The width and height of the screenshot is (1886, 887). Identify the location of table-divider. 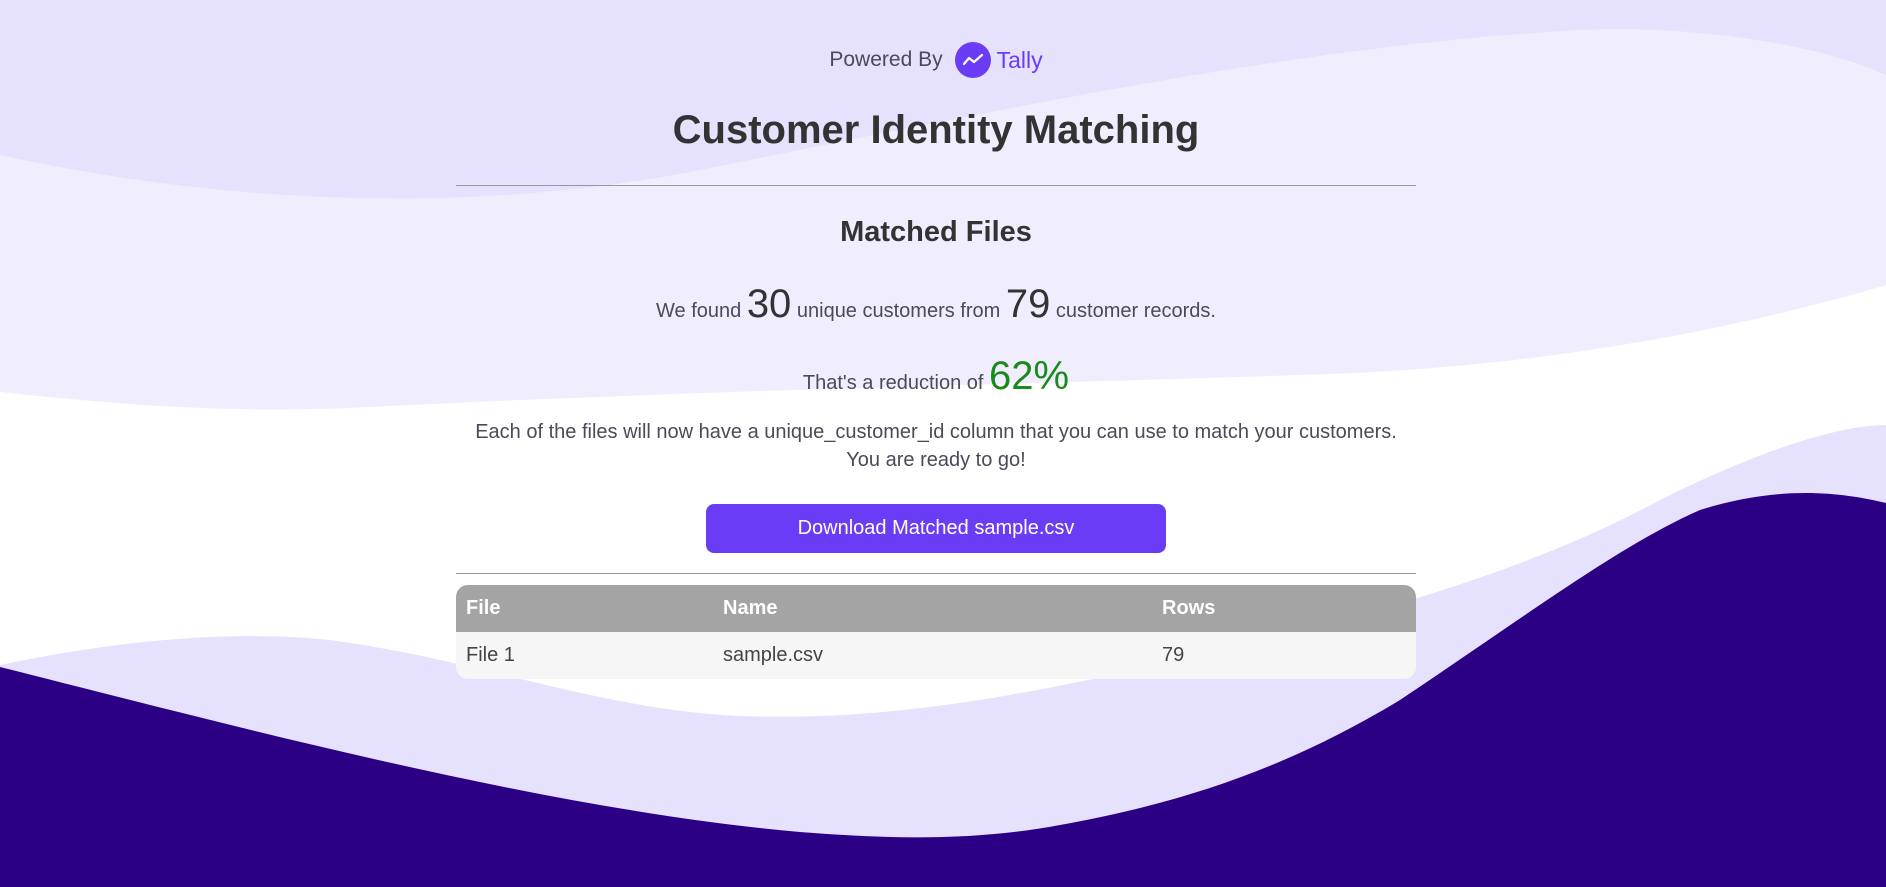
(936, 573).